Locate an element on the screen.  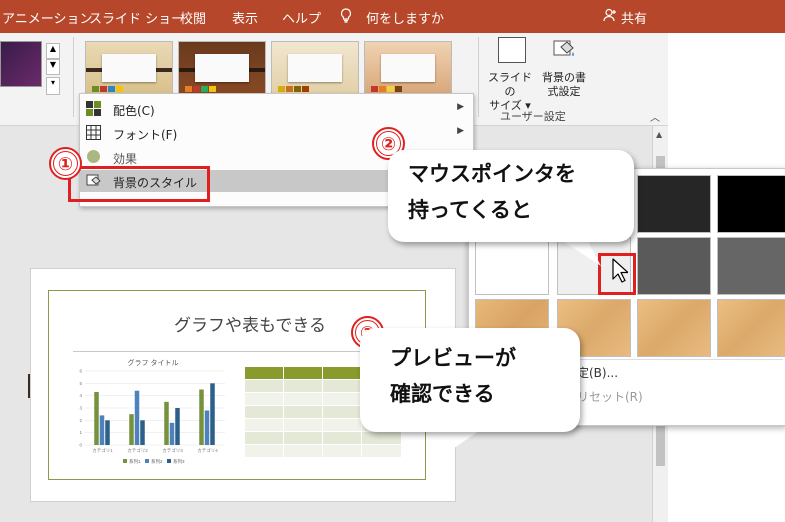
legend-label-3: 系列3 is located at coordinates (179, 461).